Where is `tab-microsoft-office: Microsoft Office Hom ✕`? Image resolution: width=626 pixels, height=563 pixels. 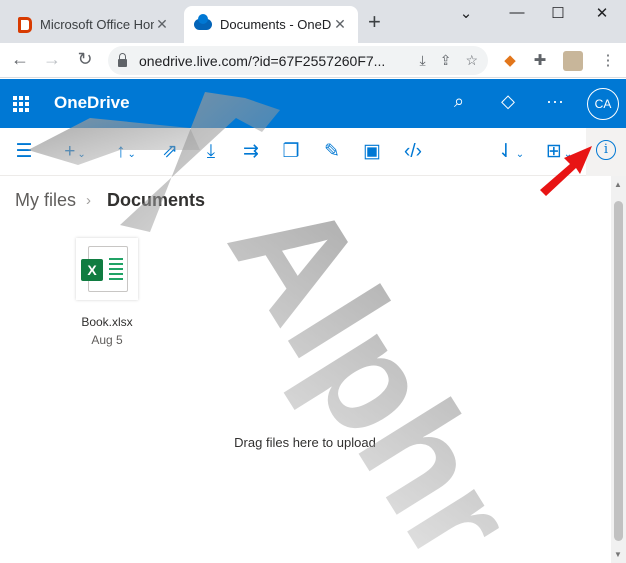
tab-microsoft-office: Microsoft Office Hom ✕ is located at coordinates (94, 24).